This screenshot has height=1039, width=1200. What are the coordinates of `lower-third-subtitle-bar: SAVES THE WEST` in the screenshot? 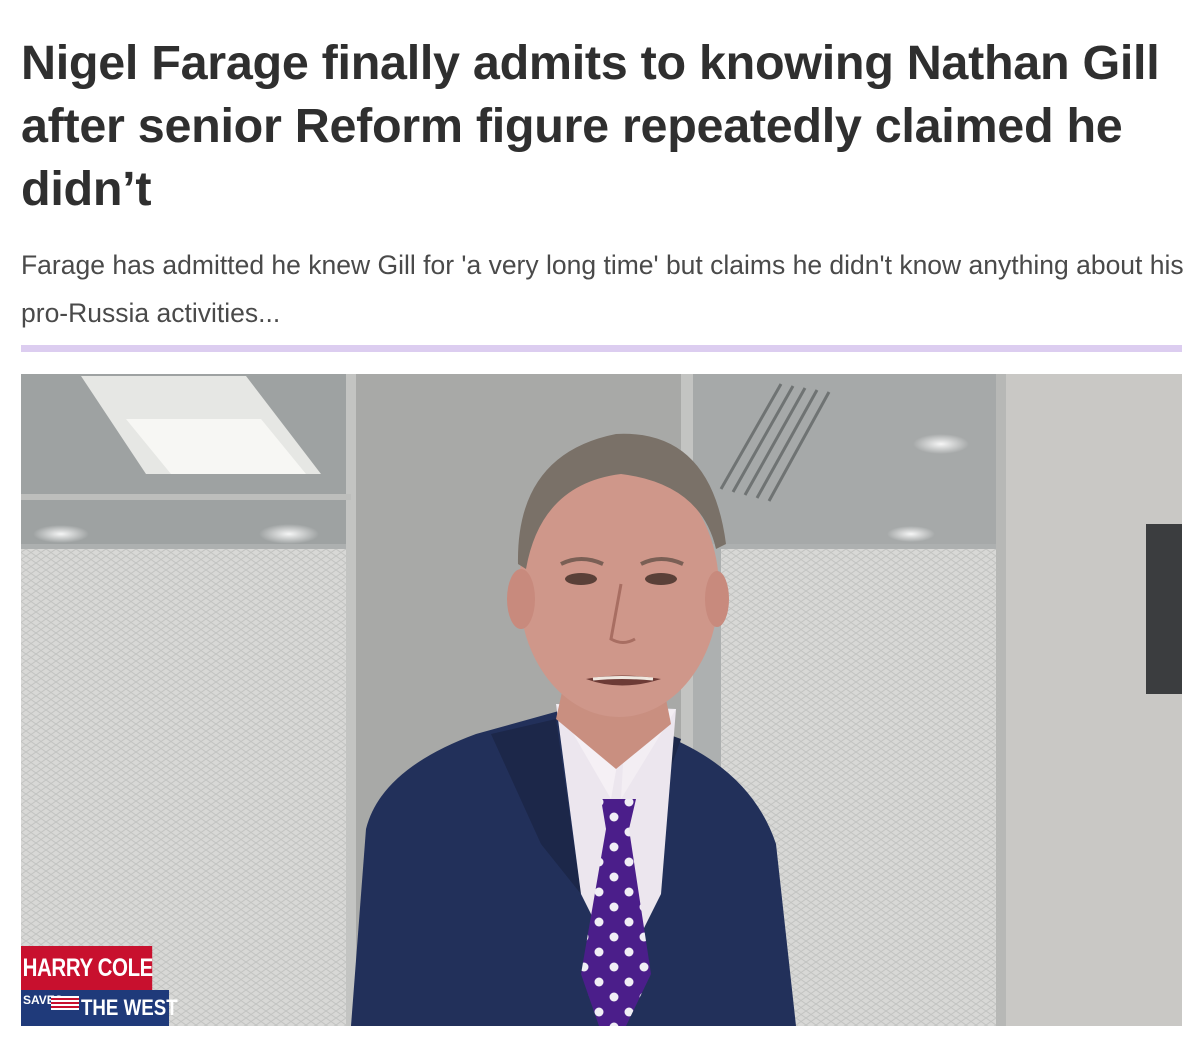 It's located at (99, 1008).